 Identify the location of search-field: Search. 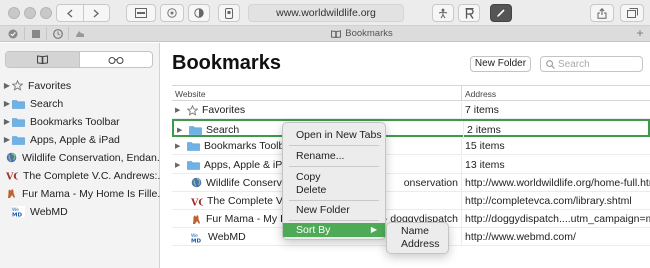
(591, 64).